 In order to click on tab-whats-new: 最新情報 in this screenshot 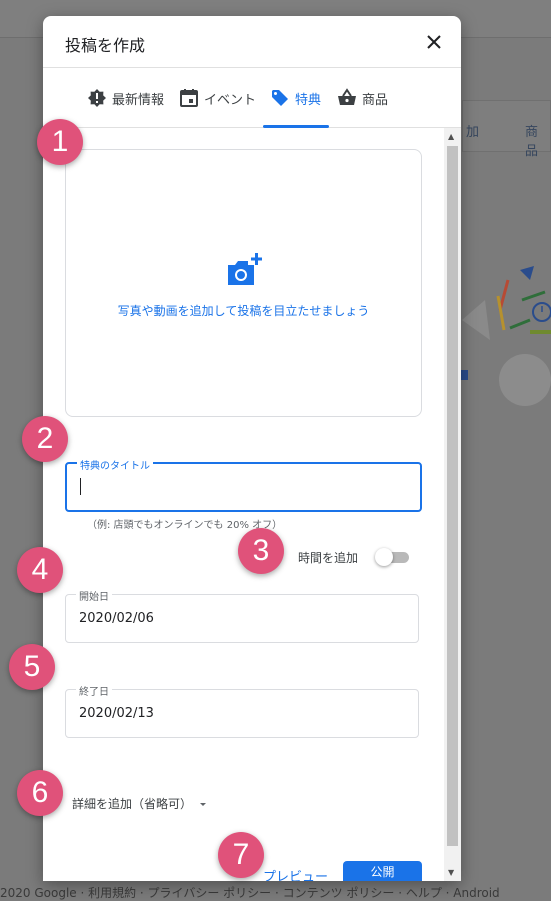, I will do `click(125, 98)`.